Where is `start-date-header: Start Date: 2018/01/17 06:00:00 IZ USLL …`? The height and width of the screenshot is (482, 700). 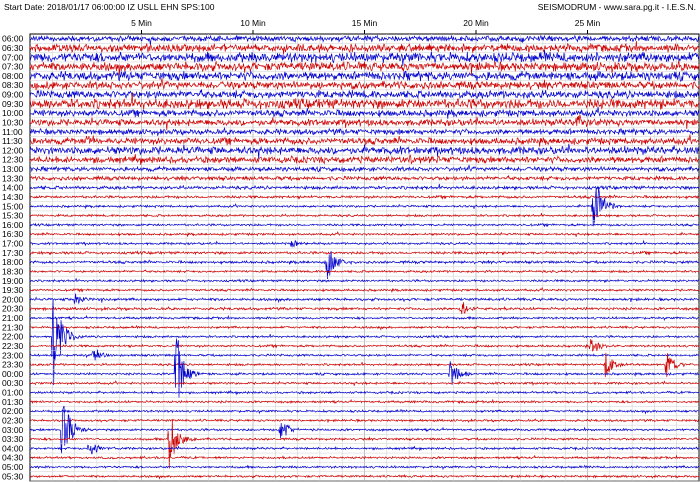 start-date-header: Start Date: 2018/01/17 06:00:00 IZ USLL … is located at coordinates (109, 7).